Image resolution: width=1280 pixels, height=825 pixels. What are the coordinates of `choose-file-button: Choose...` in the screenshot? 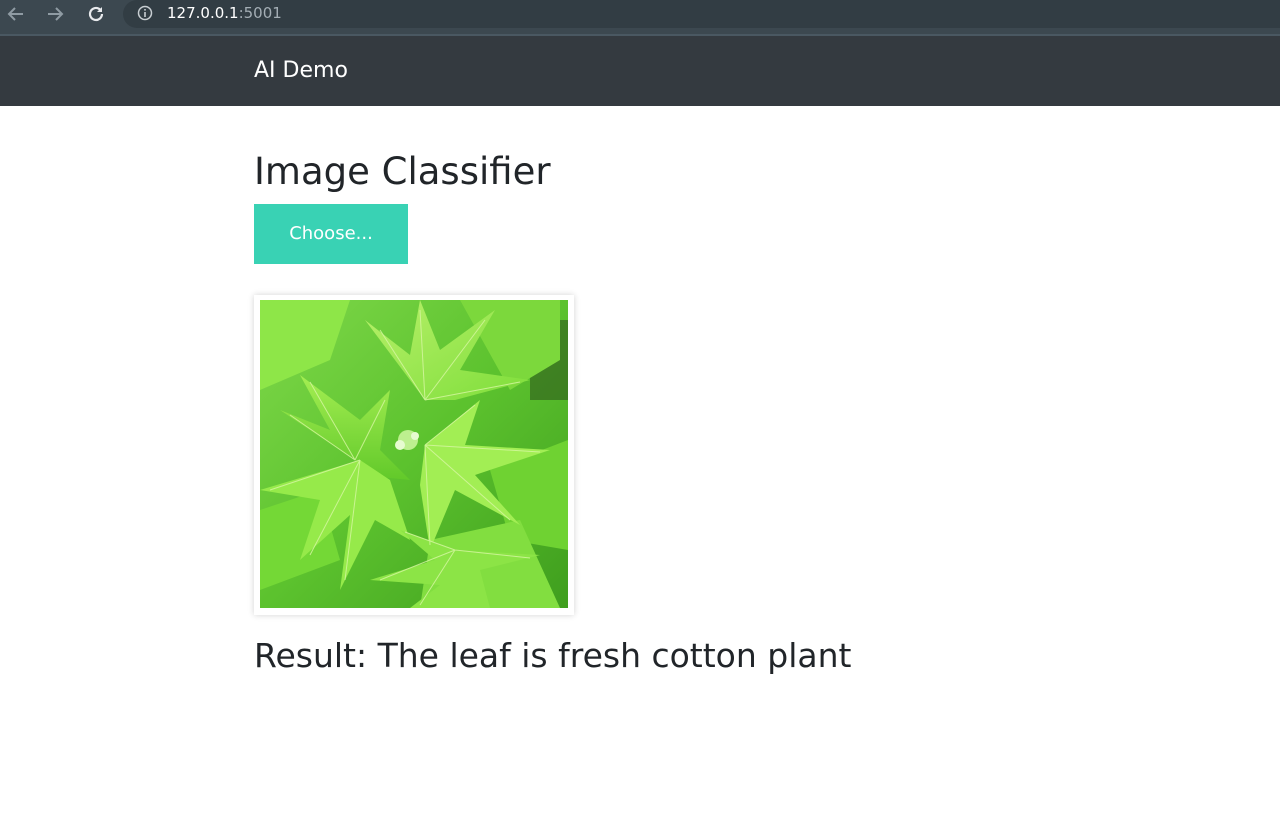 It's located at (331, 234).